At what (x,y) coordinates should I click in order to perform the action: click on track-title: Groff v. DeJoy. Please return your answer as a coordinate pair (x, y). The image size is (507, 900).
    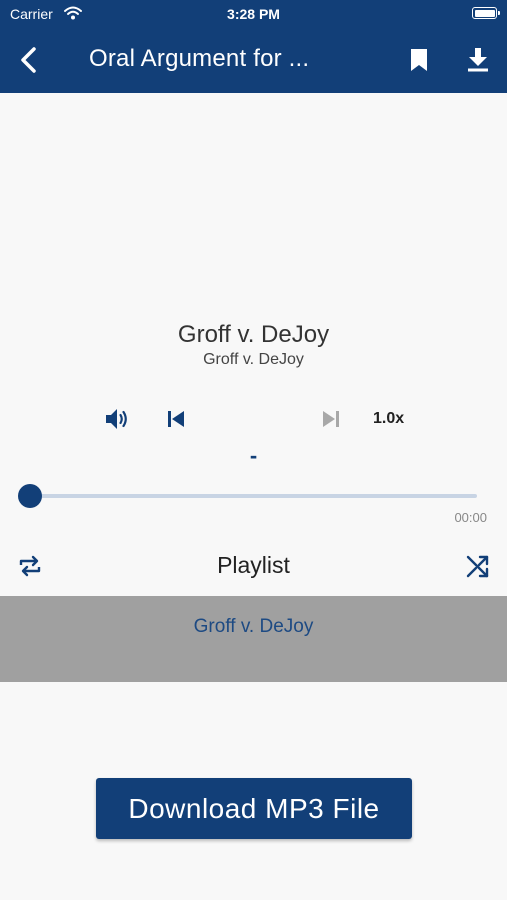
    Looking at the image, I should click on (253, 334).